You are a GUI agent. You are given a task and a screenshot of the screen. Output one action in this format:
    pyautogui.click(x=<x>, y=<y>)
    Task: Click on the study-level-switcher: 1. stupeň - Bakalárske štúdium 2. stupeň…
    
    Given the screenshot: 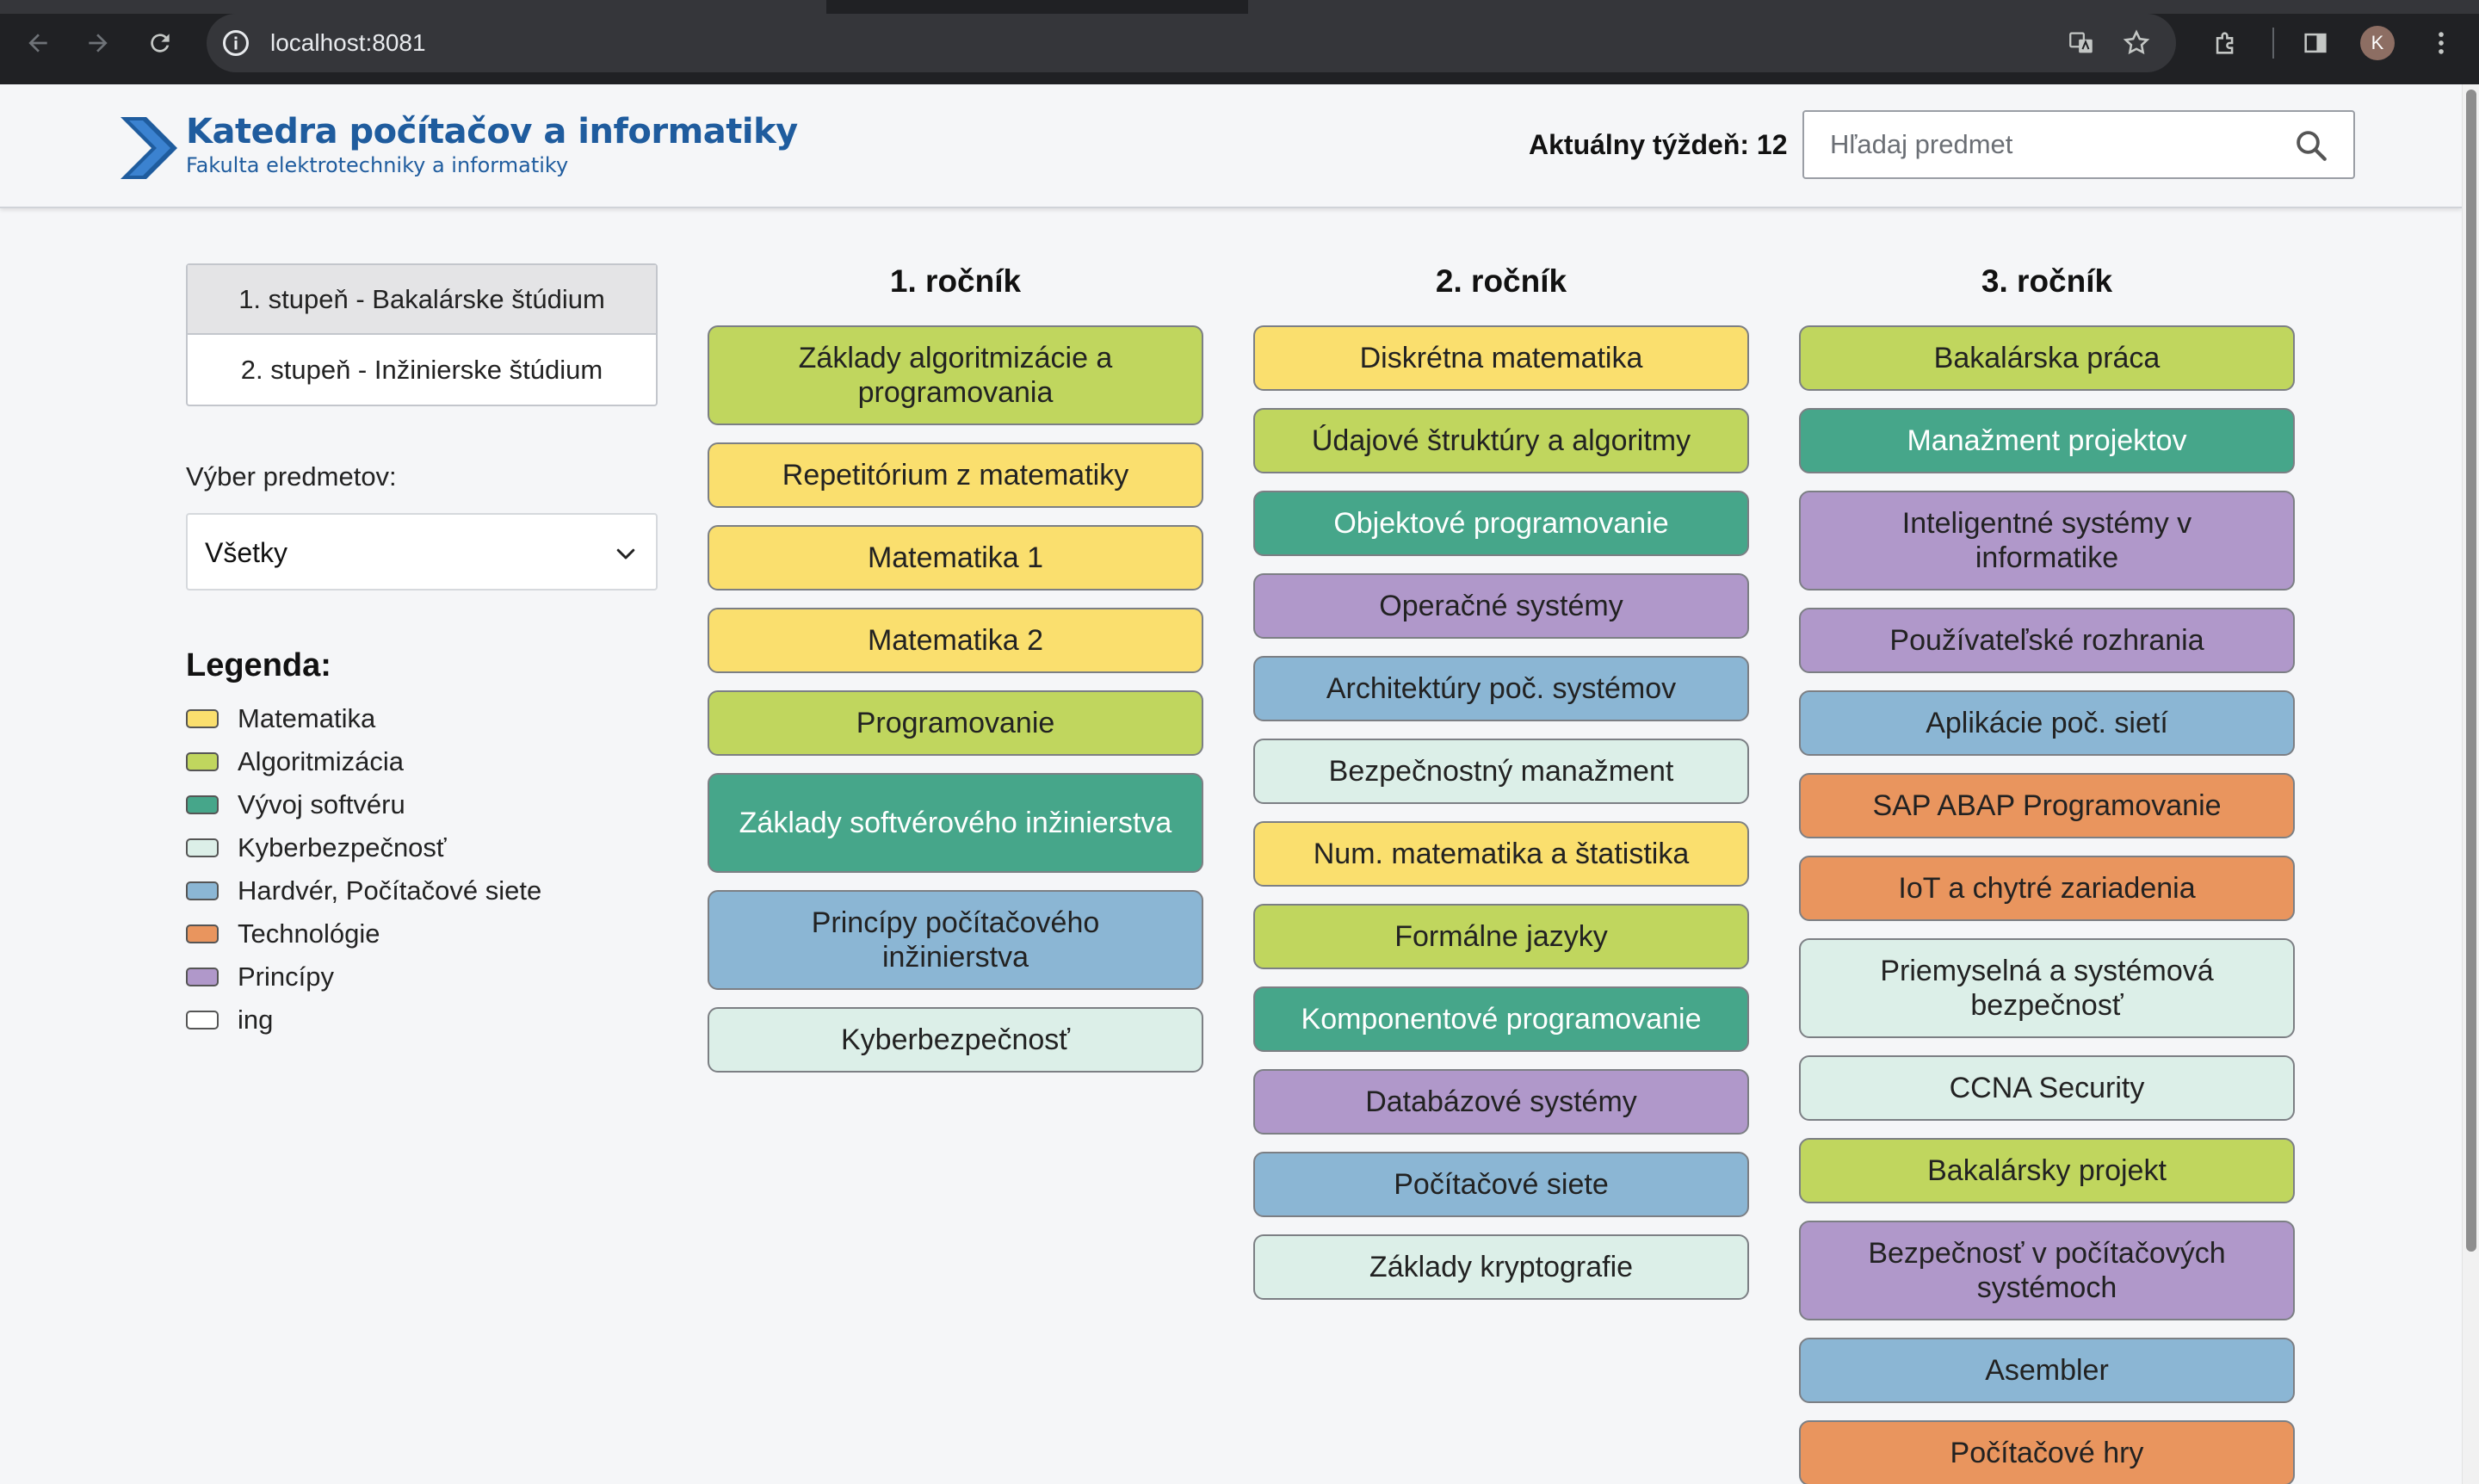 What is the action you would take?
    pyautogui.click(x=422, y=334)
    